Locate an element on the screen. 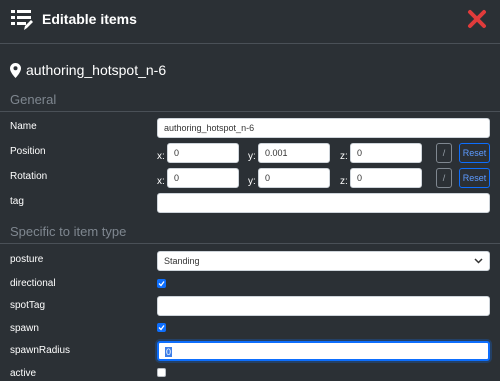 The height and width of the screenshot is (381, 500). section-general-title: General is located at coordinates (33, 99).